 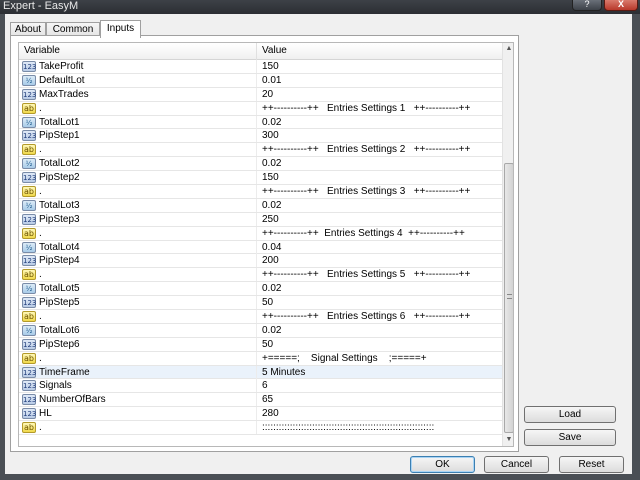 I want to click on table-row: 123 TimeFrame 5 Minutes, so click(x=260, y=372).